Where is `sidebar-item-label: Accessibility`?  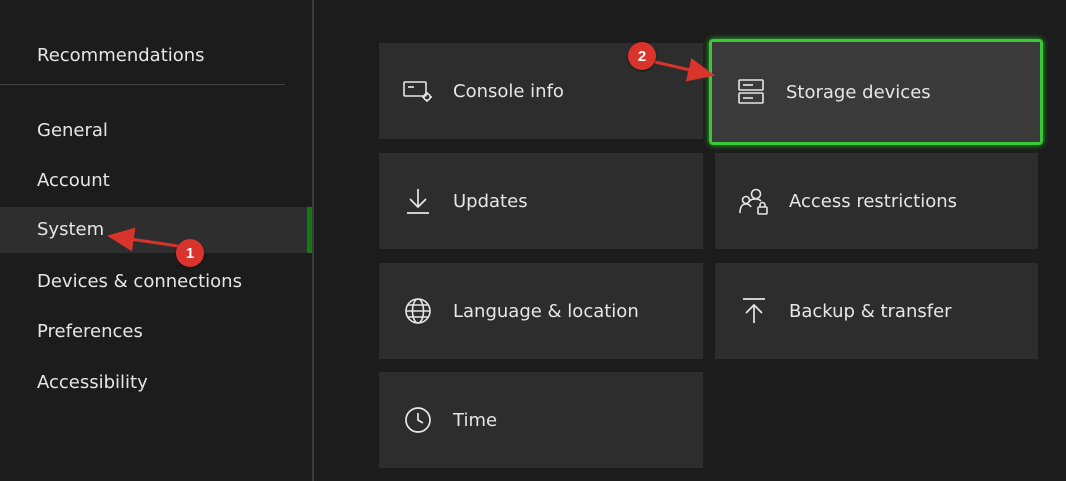 sidebar-item-label: Accessibility is located at coordinates (92, 382).